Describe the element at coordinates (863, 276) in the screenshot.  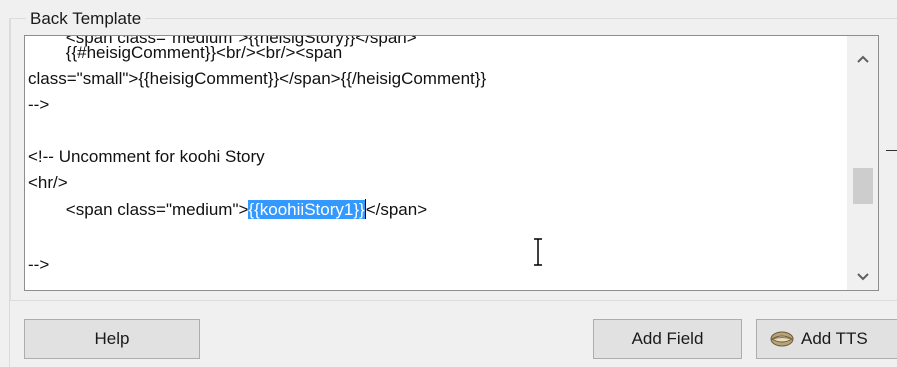
I see `chevron-down-icon` at that location.